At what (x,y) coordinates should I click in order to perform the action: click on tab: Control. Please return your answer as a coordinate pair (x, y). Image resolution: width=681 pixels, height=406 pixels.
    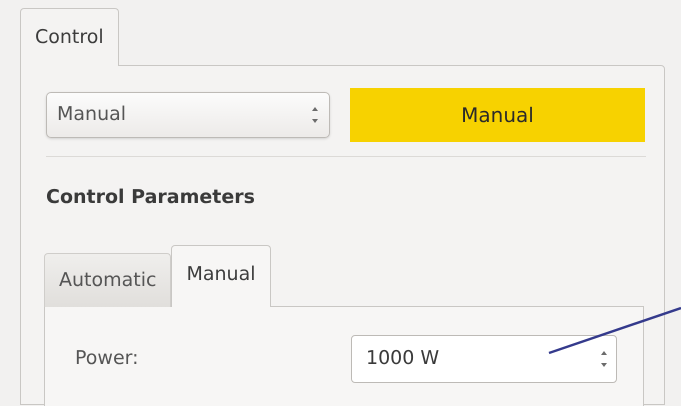
    Looking at the image, I should click on (69, 37).